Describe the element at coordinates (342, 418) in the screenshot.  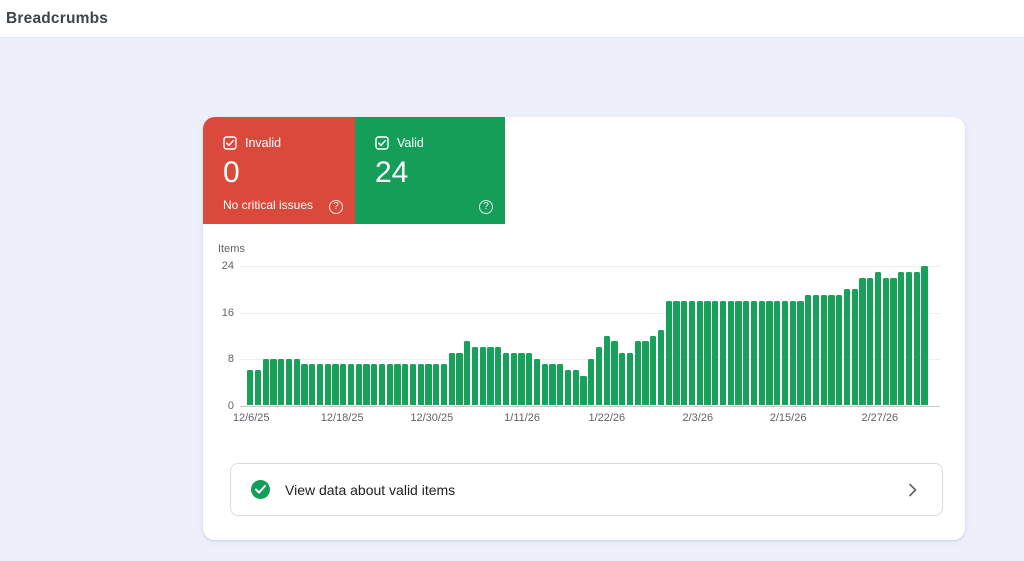
I see `x-tick-label: 12/18/25` at that location.